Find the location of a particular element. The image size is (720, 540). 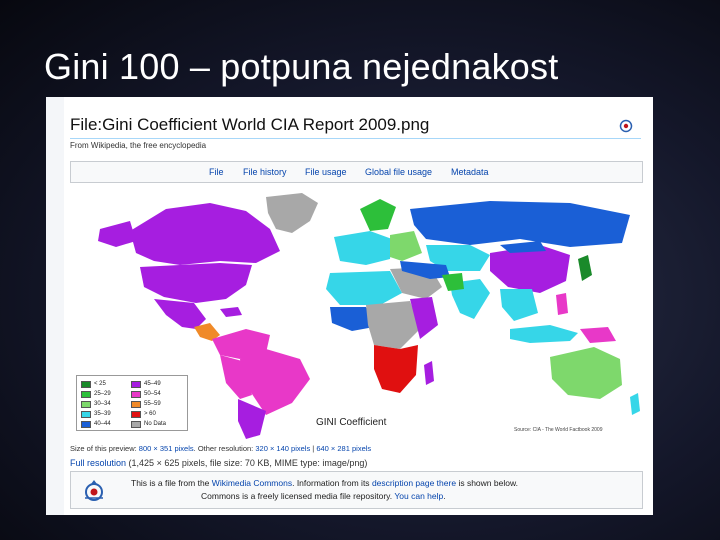

commons-text-c: is shown below. is located at coordinates (488, 483).